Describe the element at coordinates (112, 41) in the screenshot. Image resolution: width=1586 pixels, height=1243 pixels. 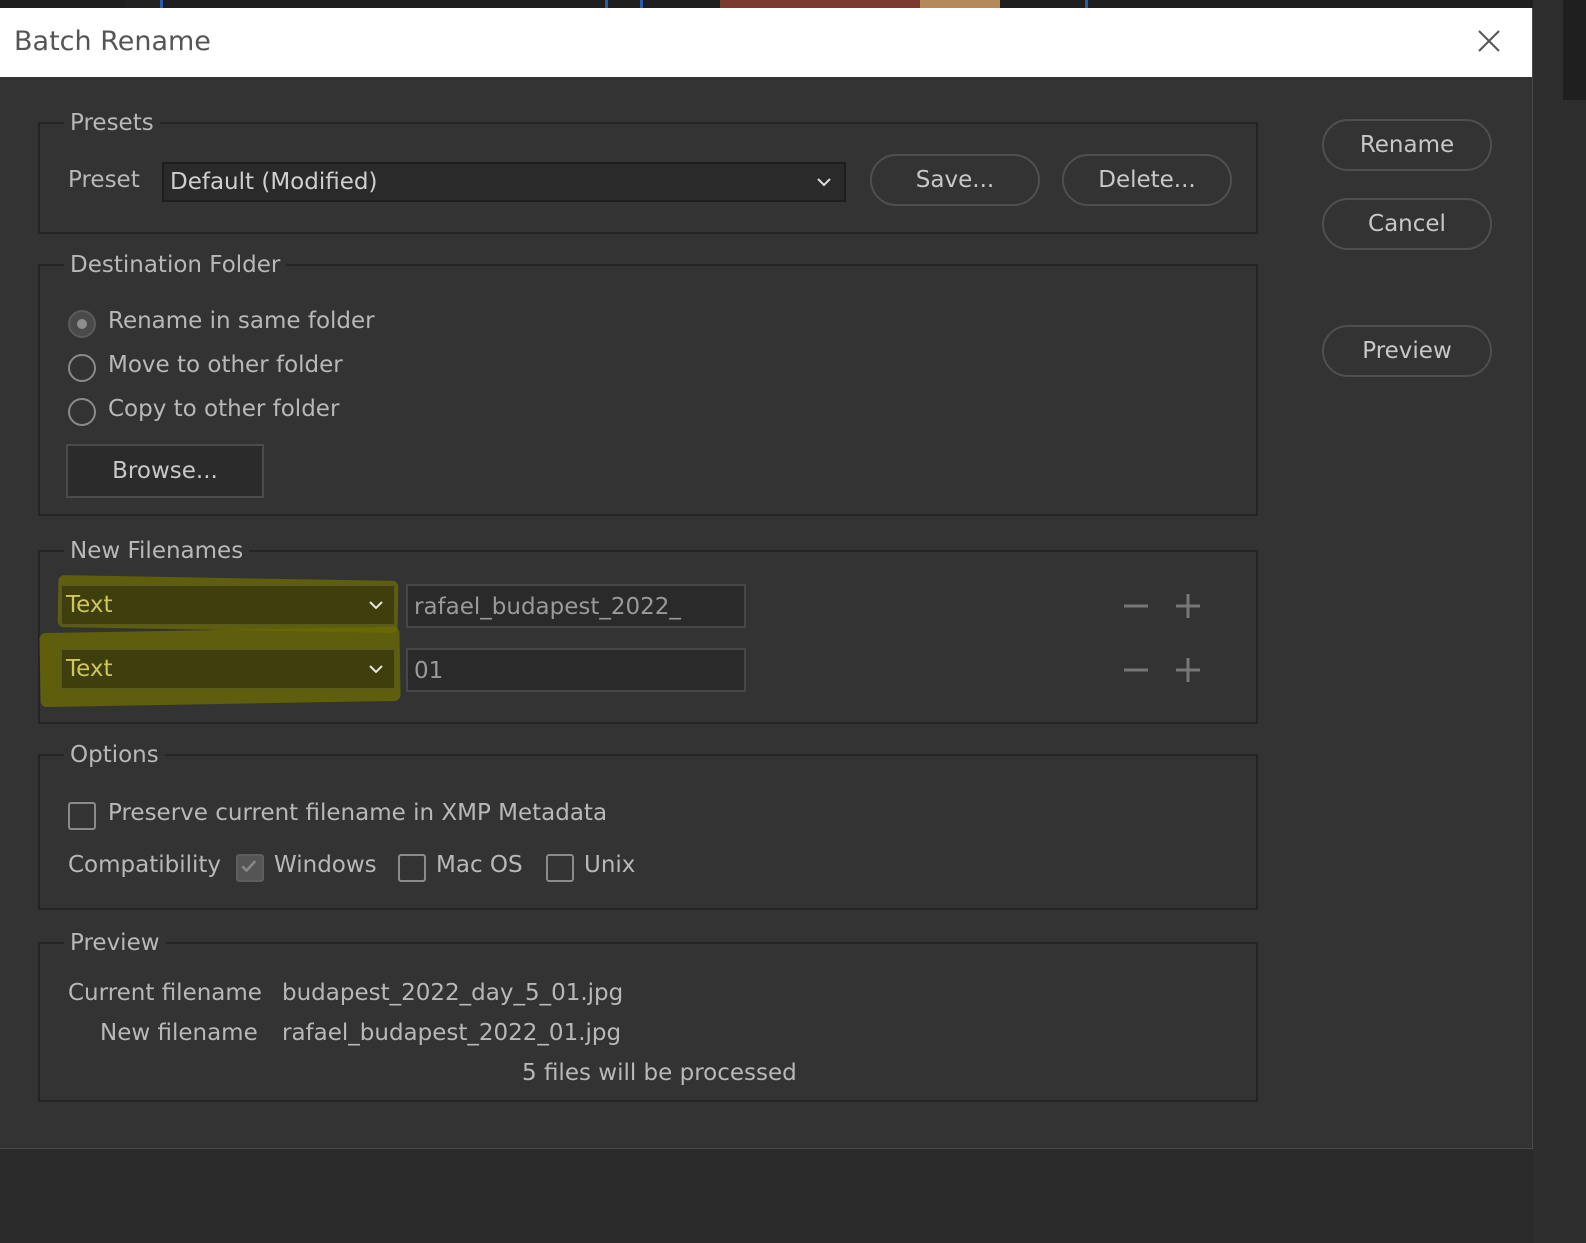
I see `dialog-title: Batch Rename` at that location.